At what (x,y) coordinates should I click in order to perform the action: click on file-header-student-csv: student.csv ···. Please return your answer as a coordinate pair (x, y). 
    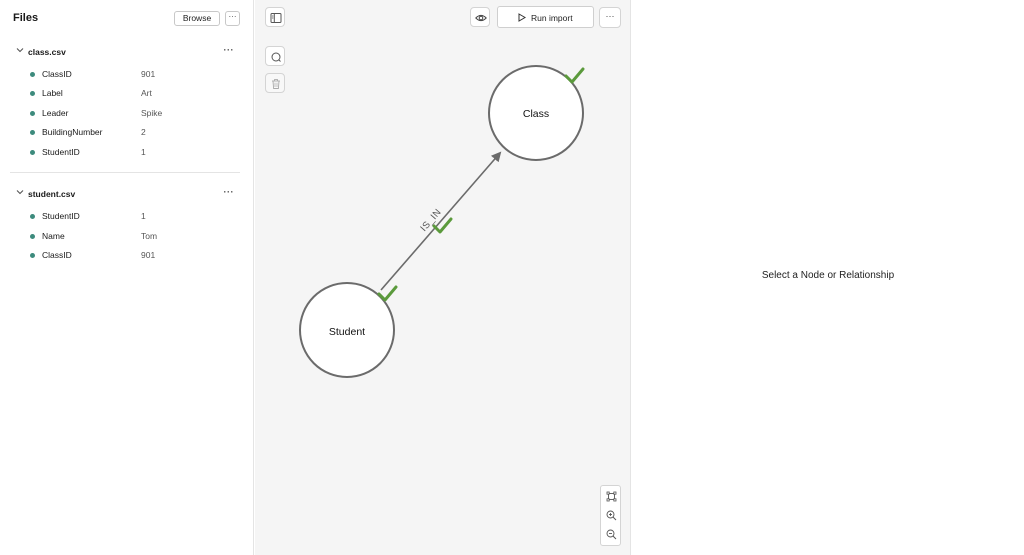
    Looking at the image, I should click on (128, 194).